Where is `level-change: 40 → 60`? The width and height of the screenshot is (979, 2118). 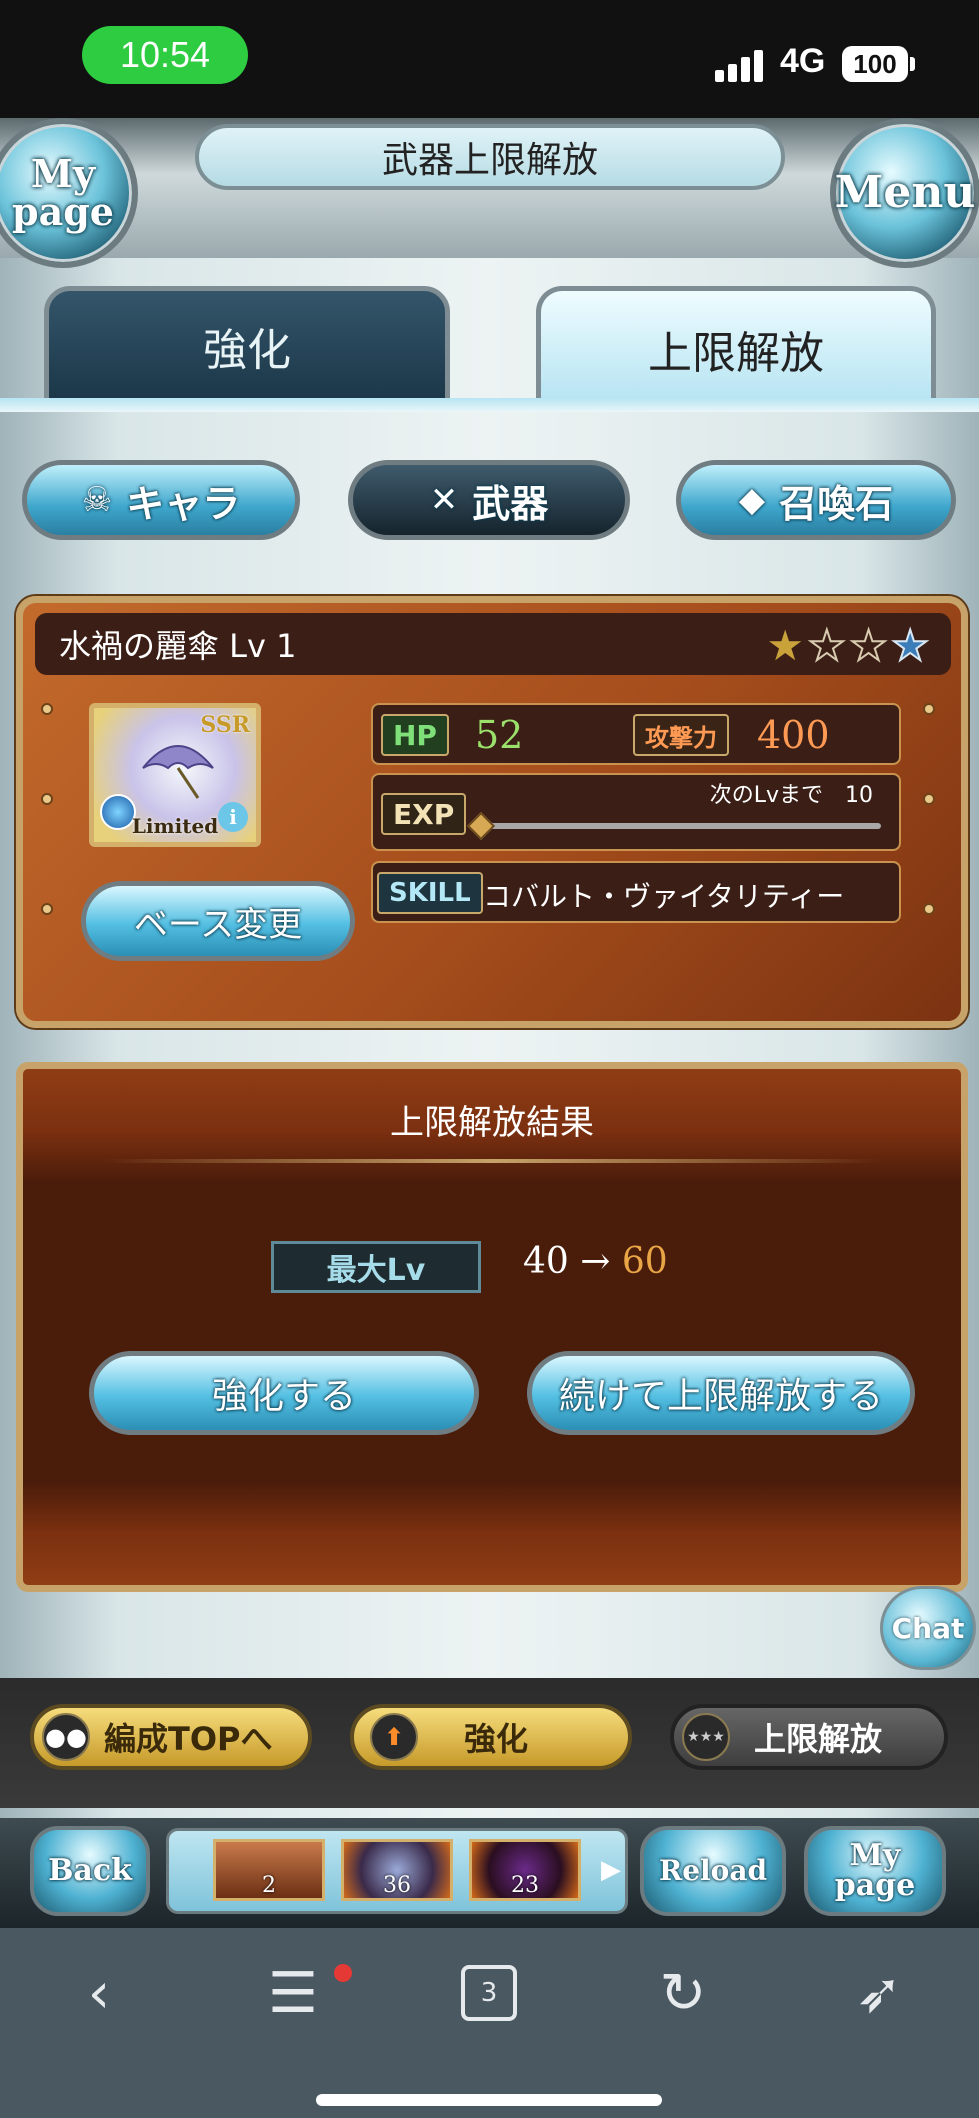
level-change: 40 → 60 is located at coordinates (595, 1261).